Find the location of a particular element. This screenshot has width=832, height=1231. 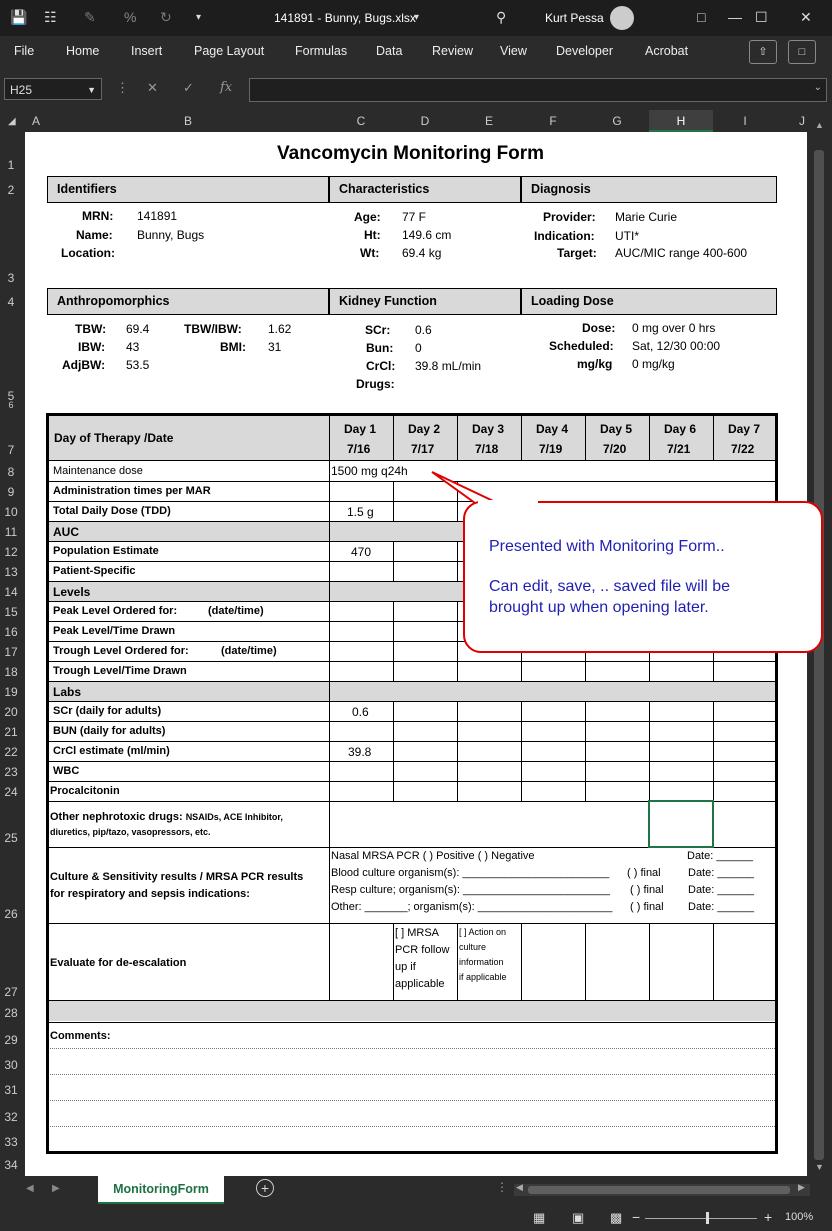

name-box: H25 ▼ is located at coordinates (53, 89).